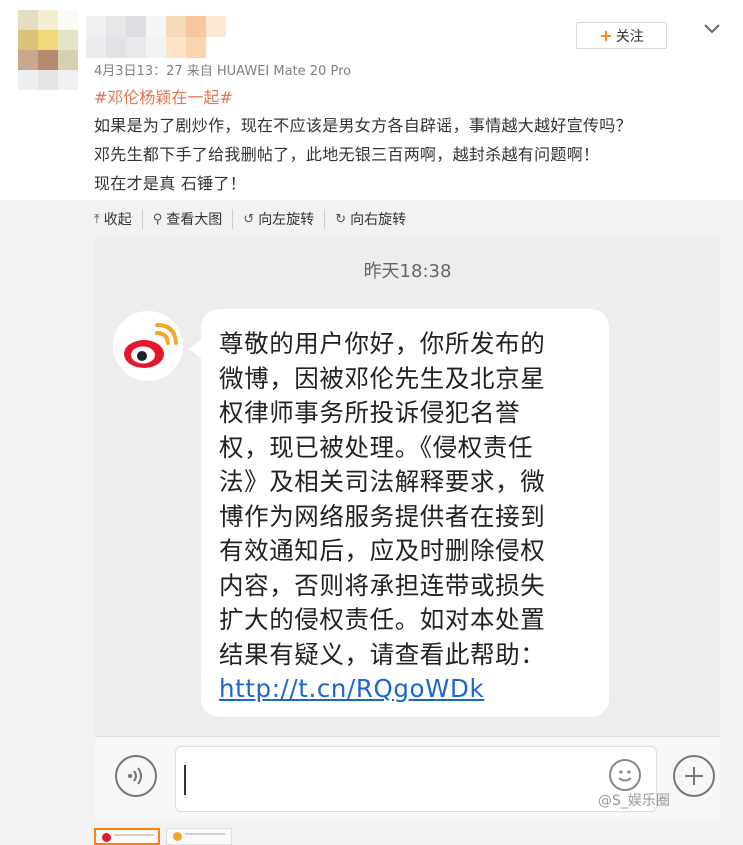 The width and height of the screenshot is (743, 845). What do you see at coordinates (341, 219) in the screenshot?
I see `rotate-right-icon: ↻` at bounding box center [341, 219].